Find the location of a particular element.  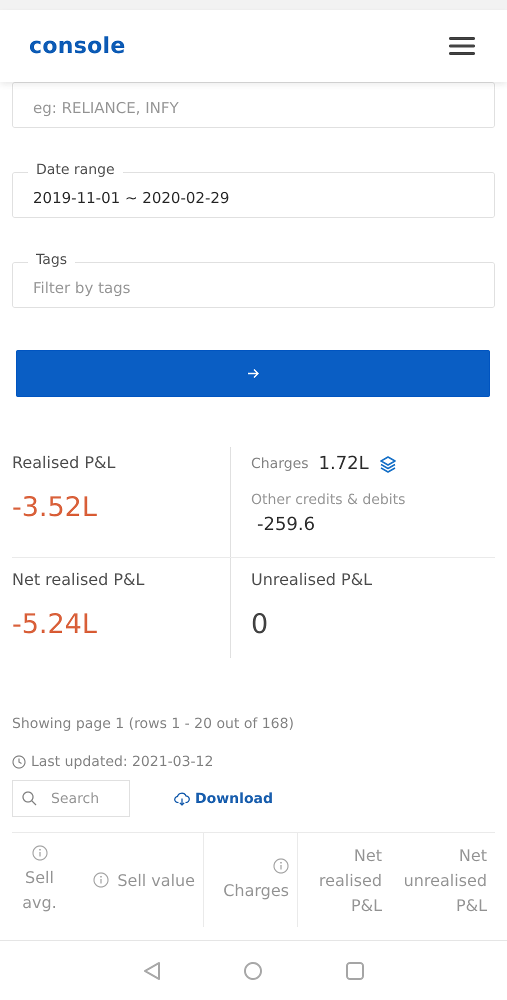

column-header: Net unrealised P&L is located at coordinates (444, 880).